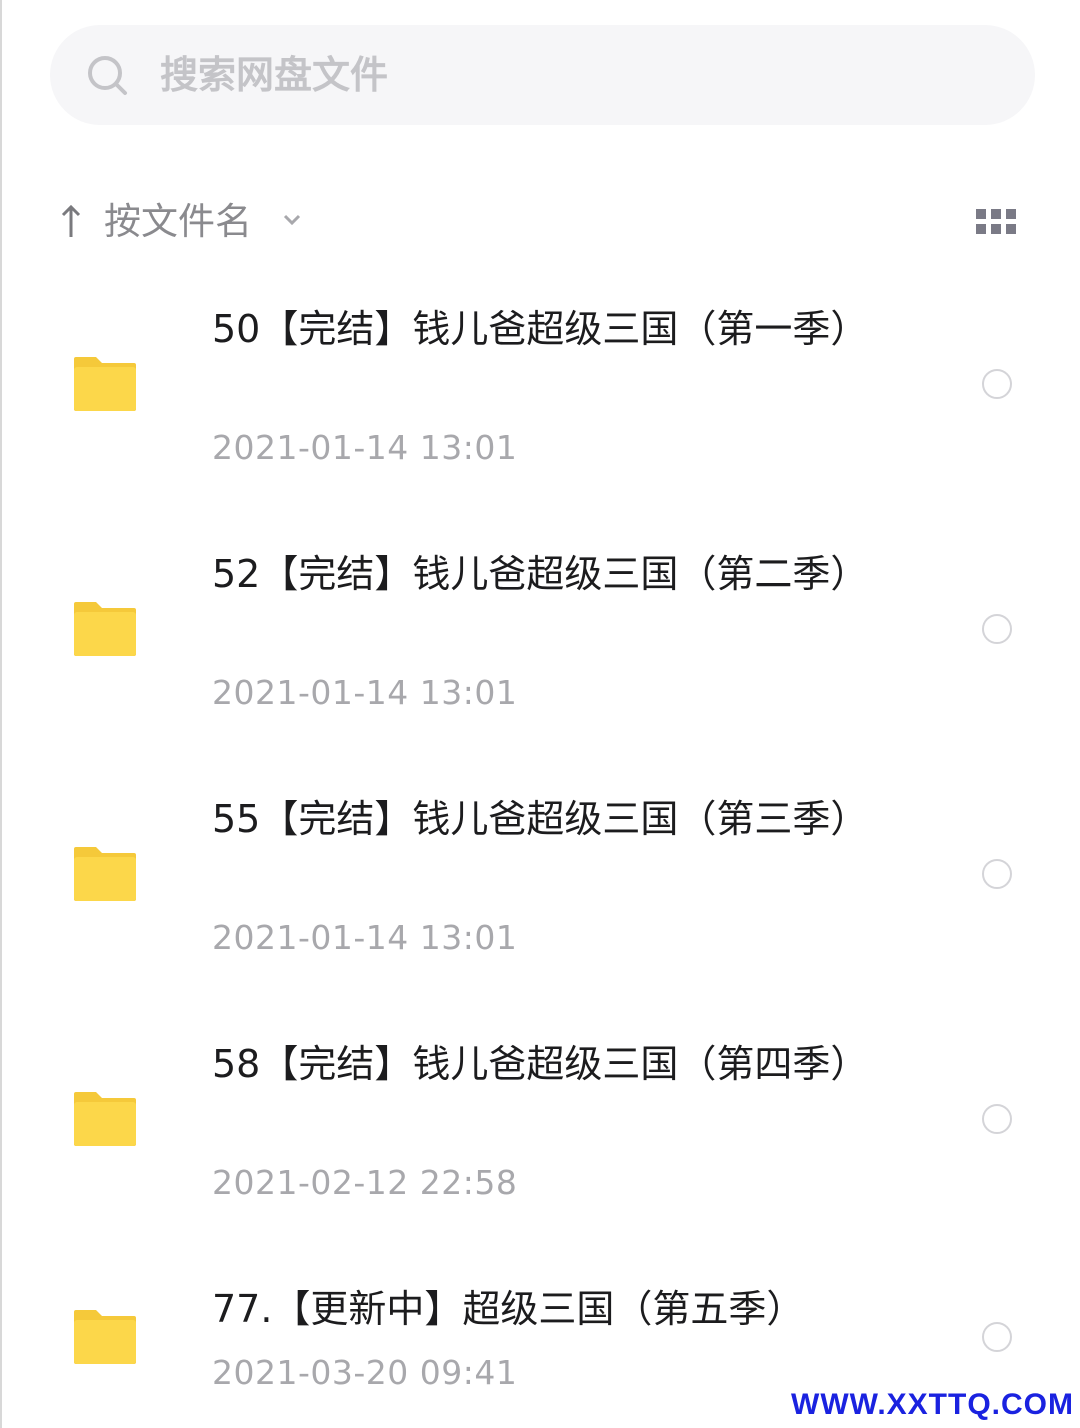 The width and height of the screenshot is (1080, 1428). I want to click on search-icon, so click(107, 75).